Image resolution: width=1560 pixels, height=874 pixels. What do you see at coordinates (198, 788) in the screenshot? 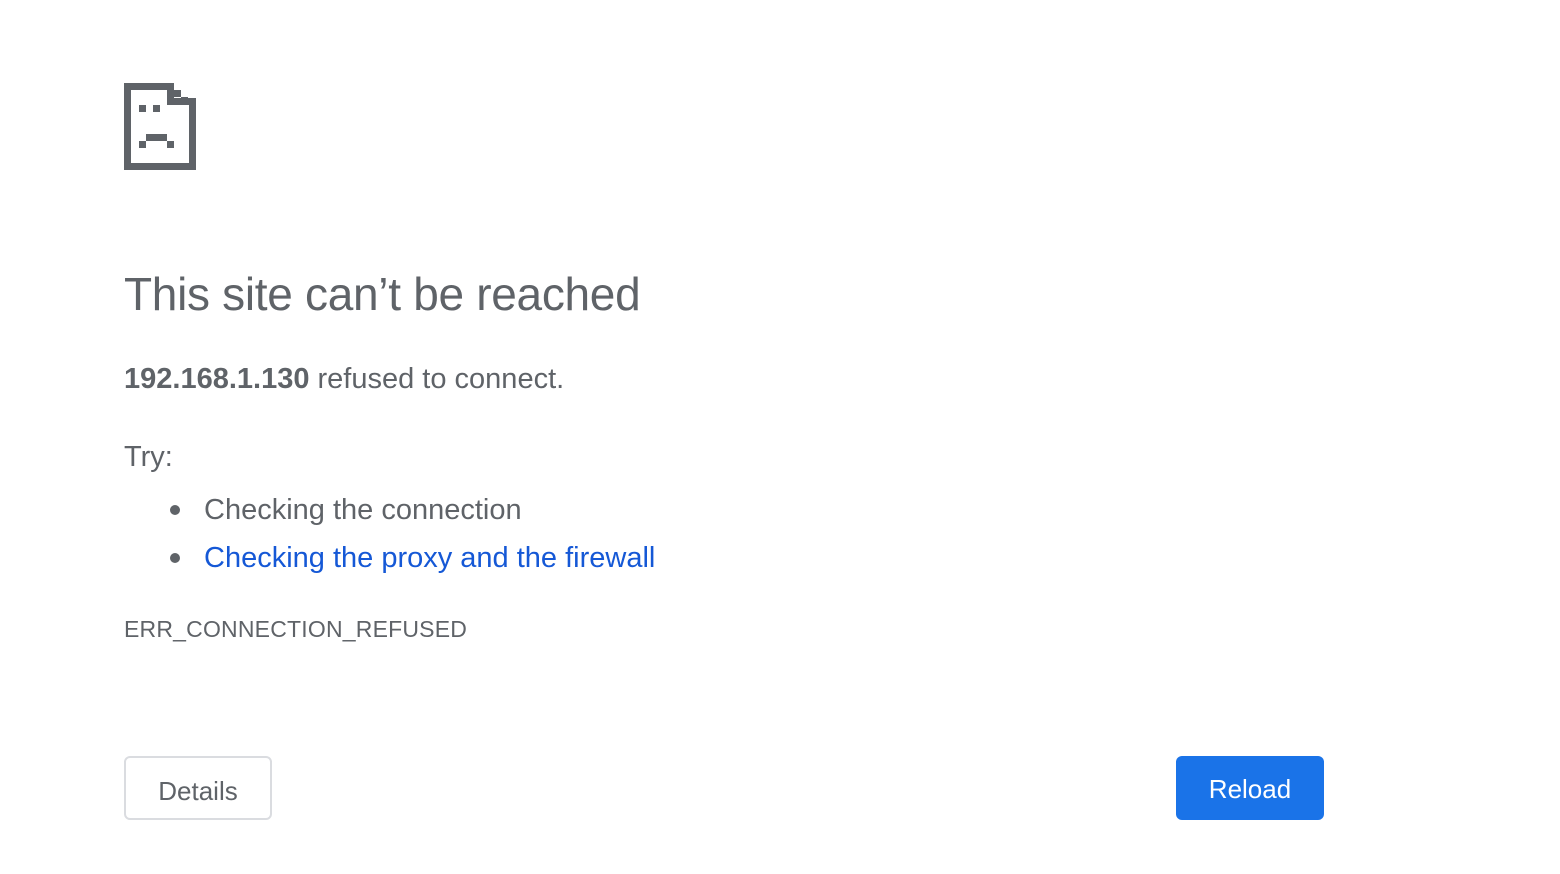
I see `details-button: Details` at bounding box center [198, 788].